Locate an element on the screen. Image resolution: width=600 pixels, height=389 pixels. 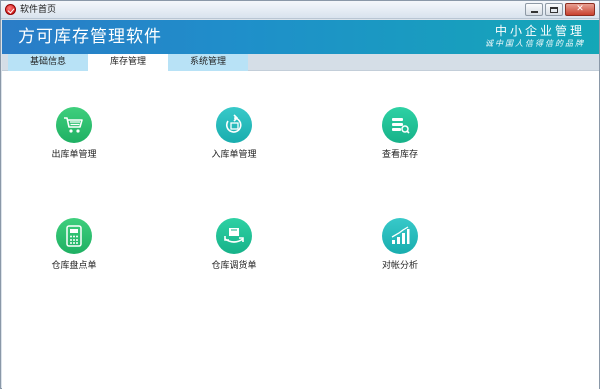
tab-system-management: 系统管理 is located at coordinates (208, 62).